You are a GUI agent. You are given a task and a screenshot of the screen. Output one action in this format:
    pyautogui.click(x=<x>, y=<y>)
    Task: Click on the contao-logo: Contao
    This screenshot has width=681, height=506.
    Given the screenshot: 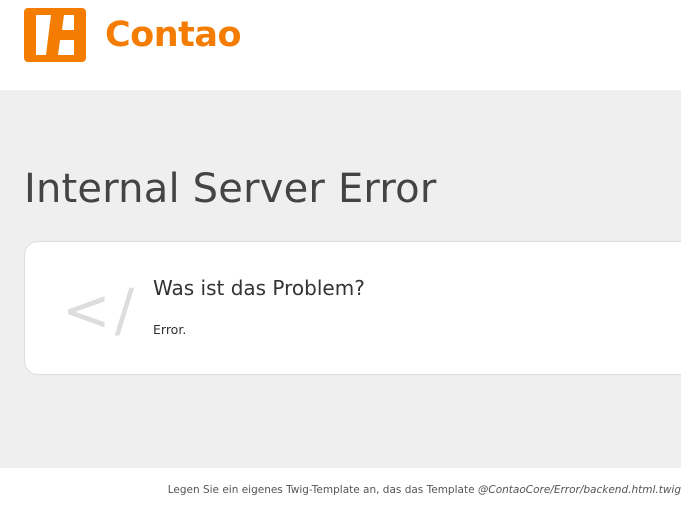 What is the action you would take?
    pyautogui.click(x=133, y=35)
    